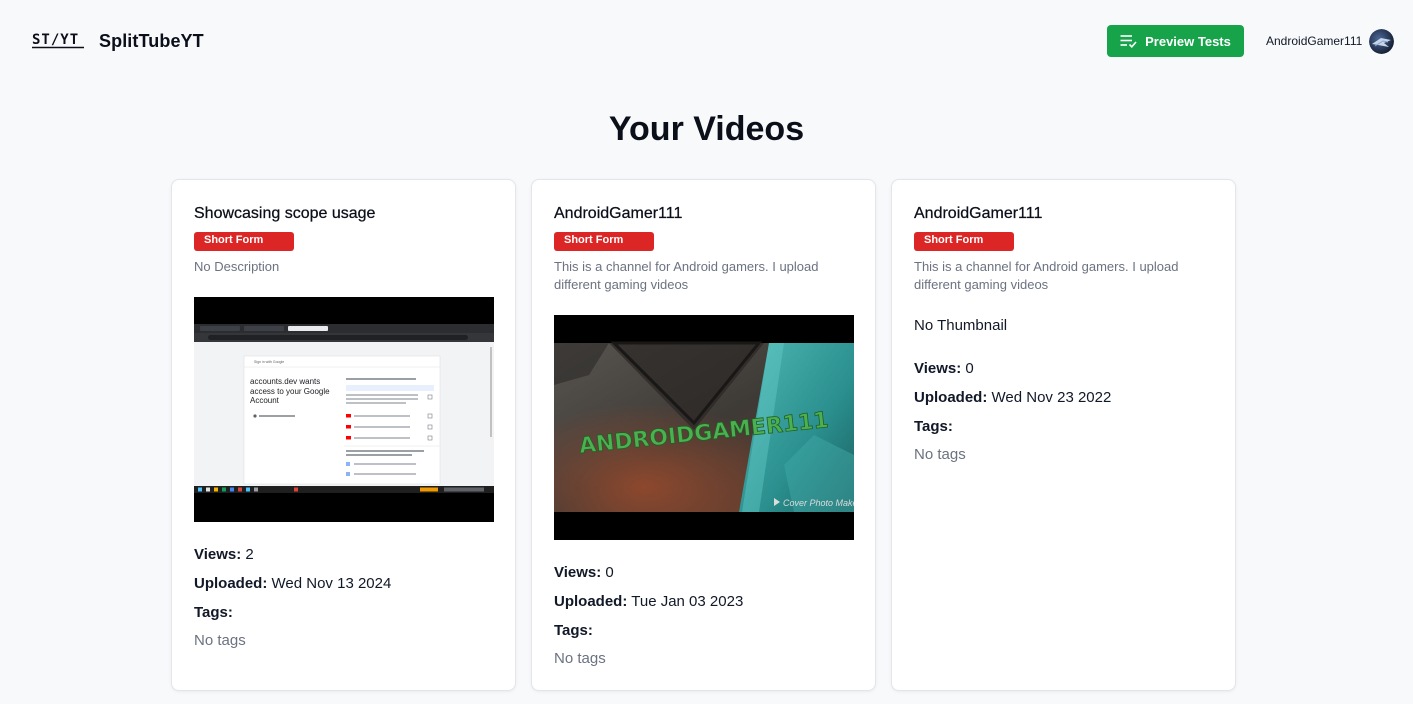 Image resolution: width=1413 pixels, height=704 pixels. I want to click on video-title: Showcasing scope usage, so click(285, 213).